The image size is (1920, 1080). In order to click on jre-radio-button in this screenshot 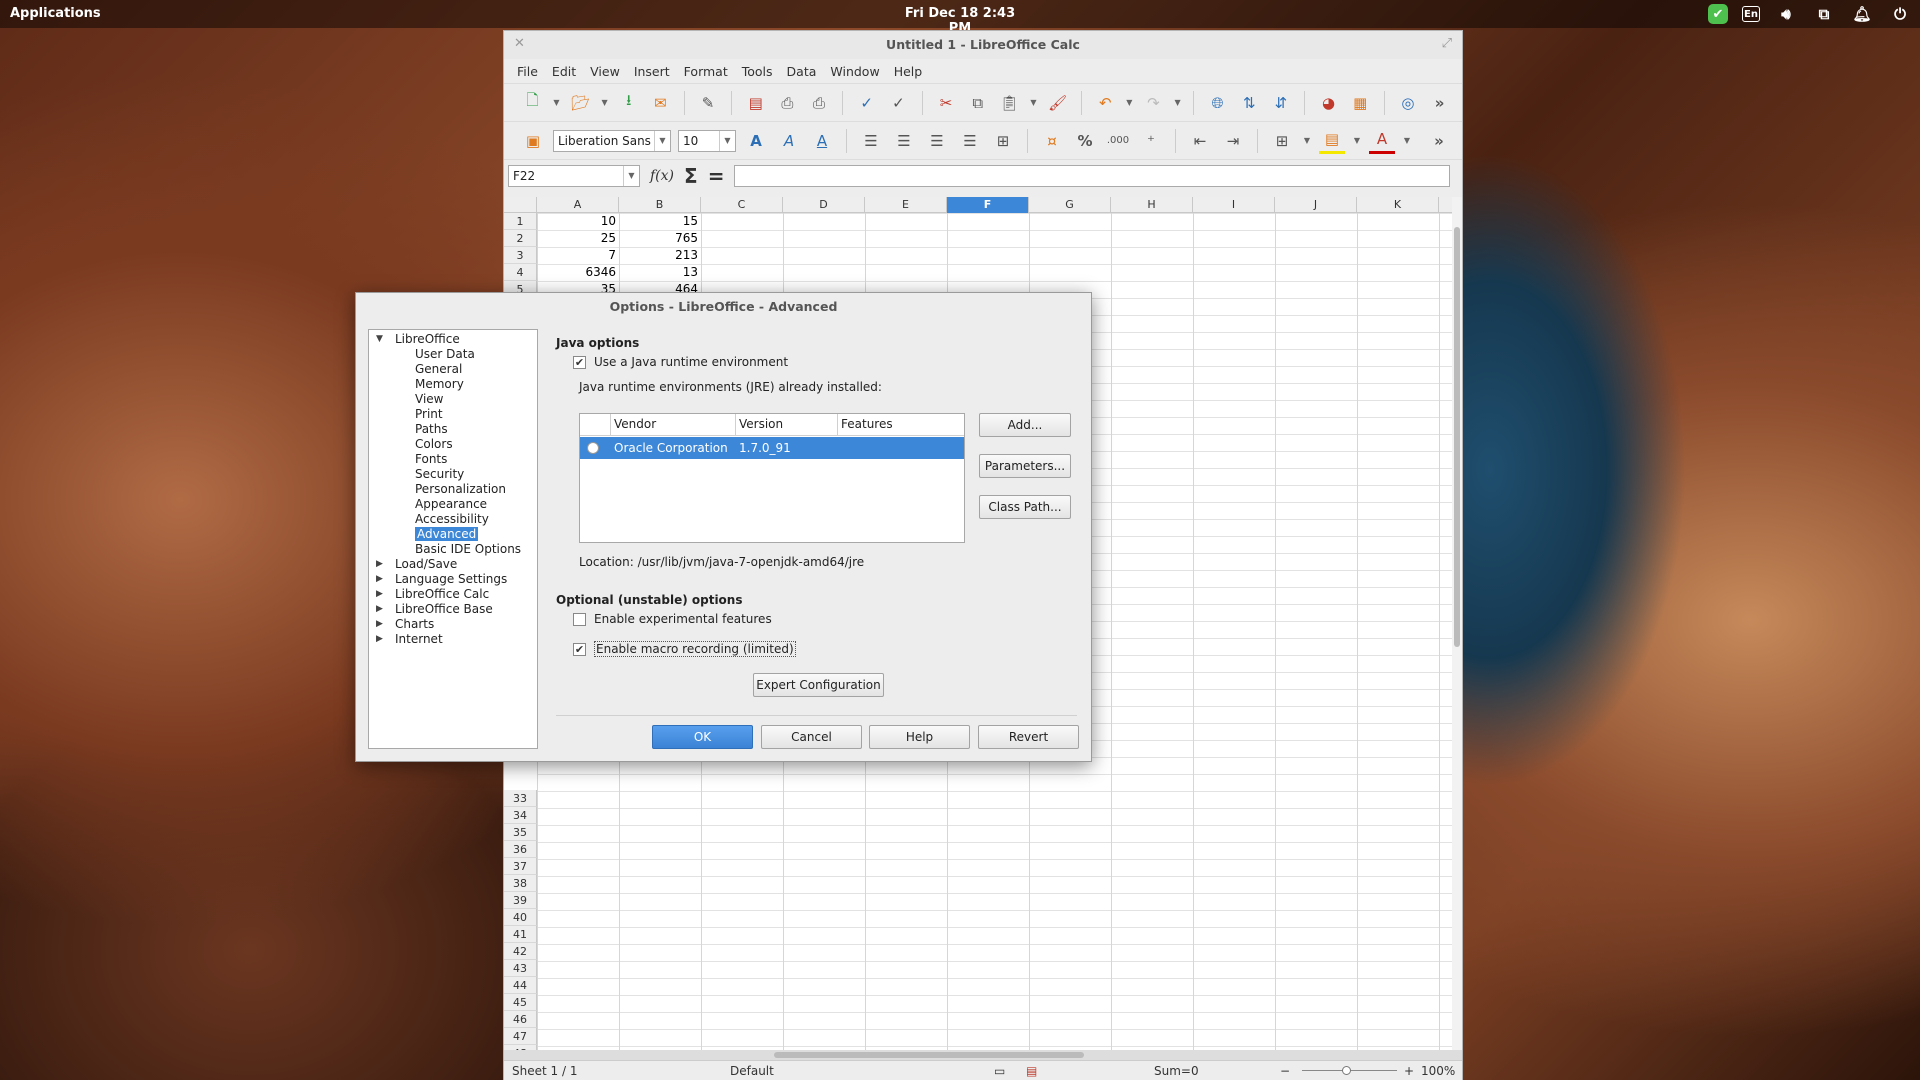, I will do `click(593, 448)`.